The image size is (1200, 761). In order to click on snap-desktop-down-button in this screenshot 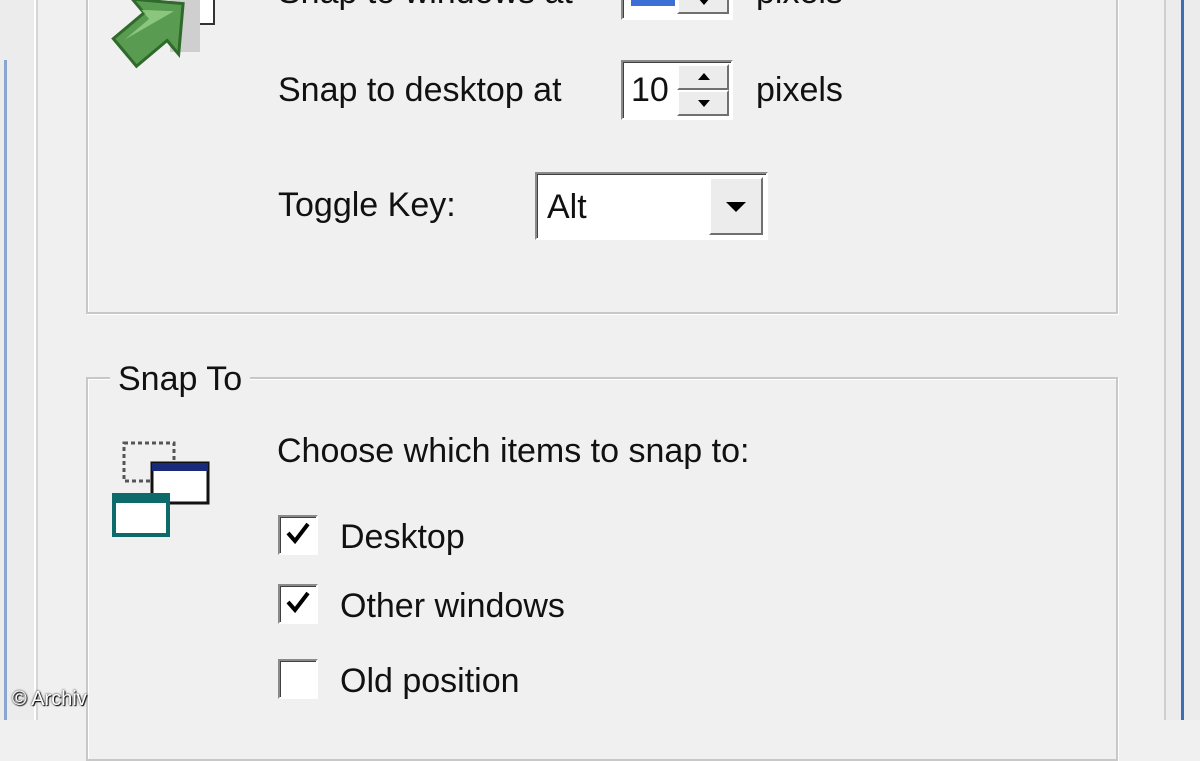, I will do `click(703, 103)`.